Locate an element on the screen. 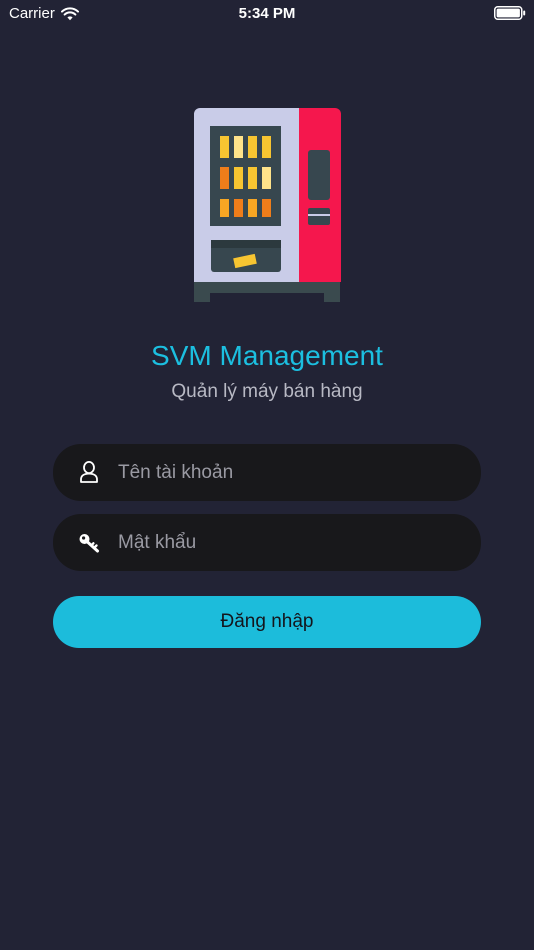 This screenshot has width=534, height=950. status-bar: Carrier 5:34 PM is located at coordinates (267, 14).